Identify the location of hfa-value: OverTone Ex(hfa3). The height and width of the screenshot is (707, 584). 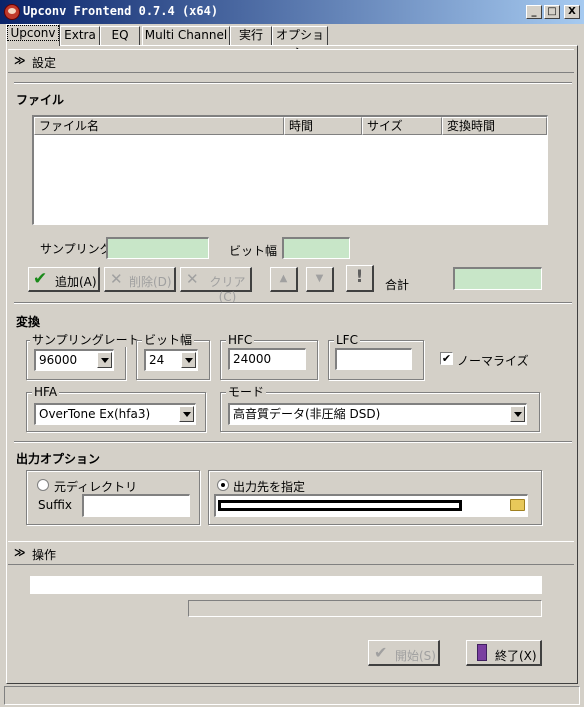
(95, 414).